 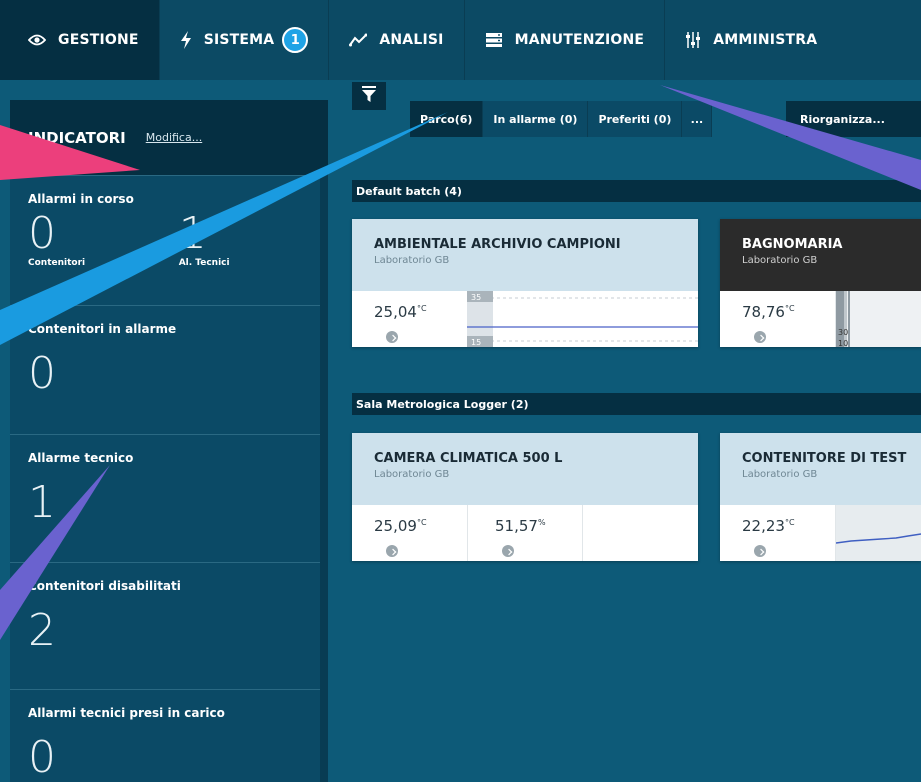 I want to click on indicator-label: Contenitori disabilitati, so click(x=104, y=586).